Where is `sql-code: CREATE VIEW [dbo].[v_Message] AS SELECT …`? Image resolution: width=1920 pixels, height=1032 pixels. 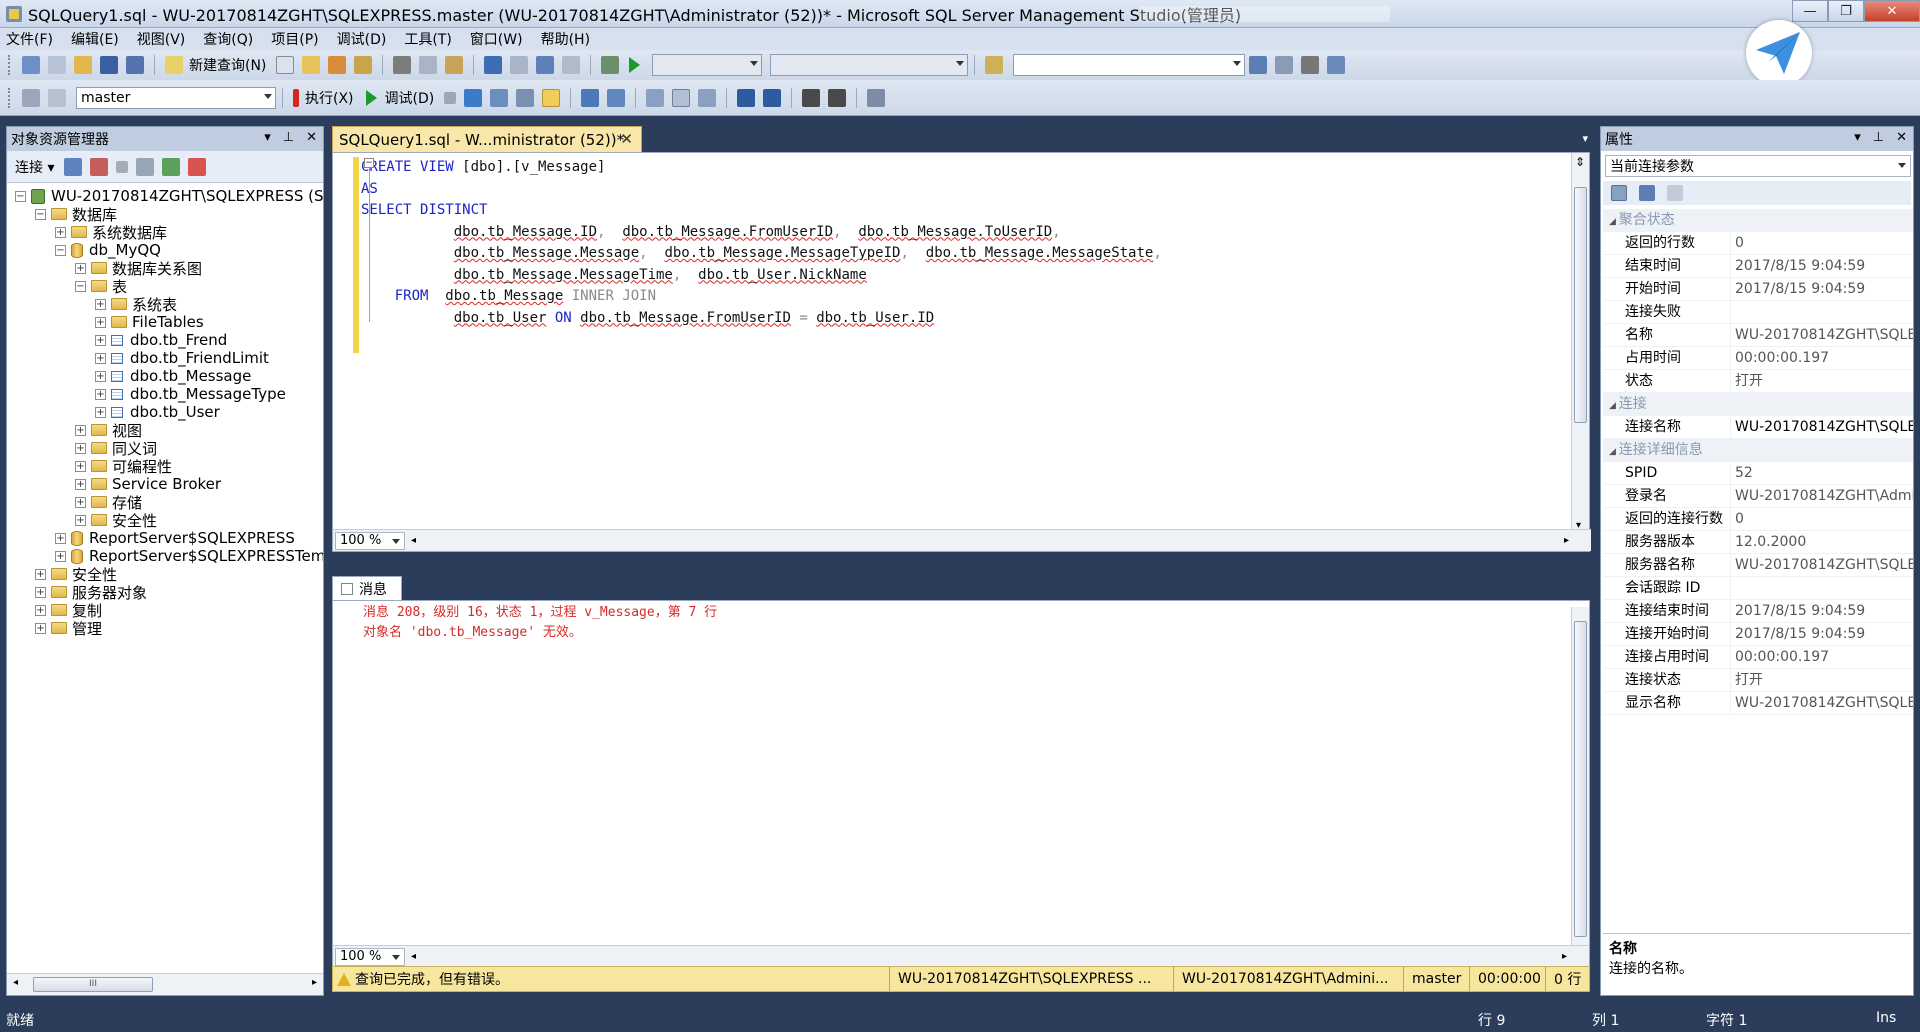 sql-code: CREATE VIEW [dbo].[v_Message] AS SELECT … is located at coordinates (951, 243).